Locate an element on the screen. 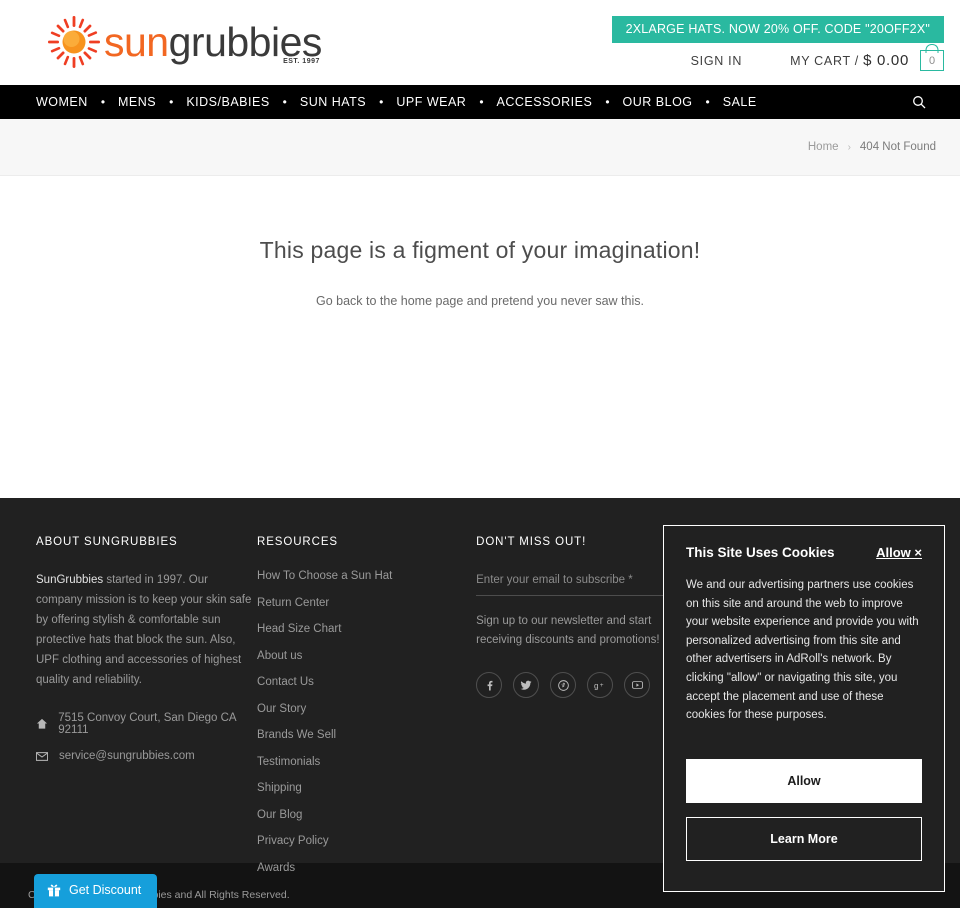 The image size is (960, 908). site-logo: sungrubbies EST. 1997 is located at coordinates (185, 42).